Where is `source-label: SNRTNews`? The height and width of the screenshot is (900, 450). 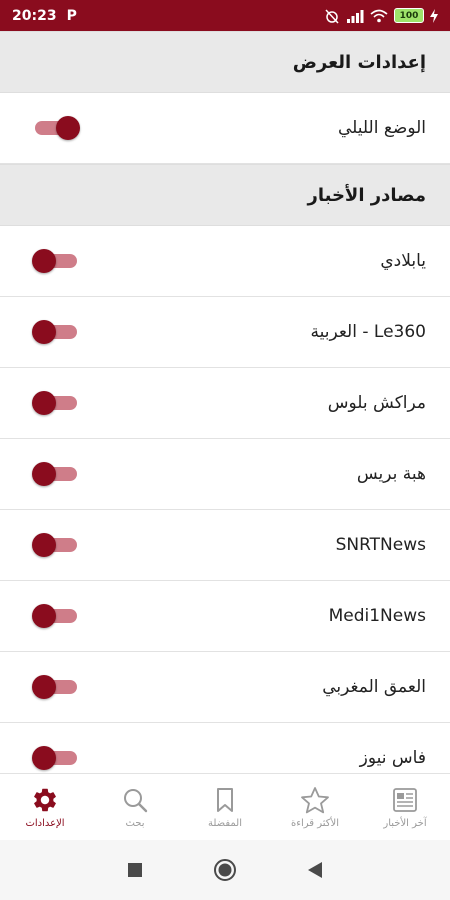
source-label: SNRTNews is located at coordinates (380, 545).